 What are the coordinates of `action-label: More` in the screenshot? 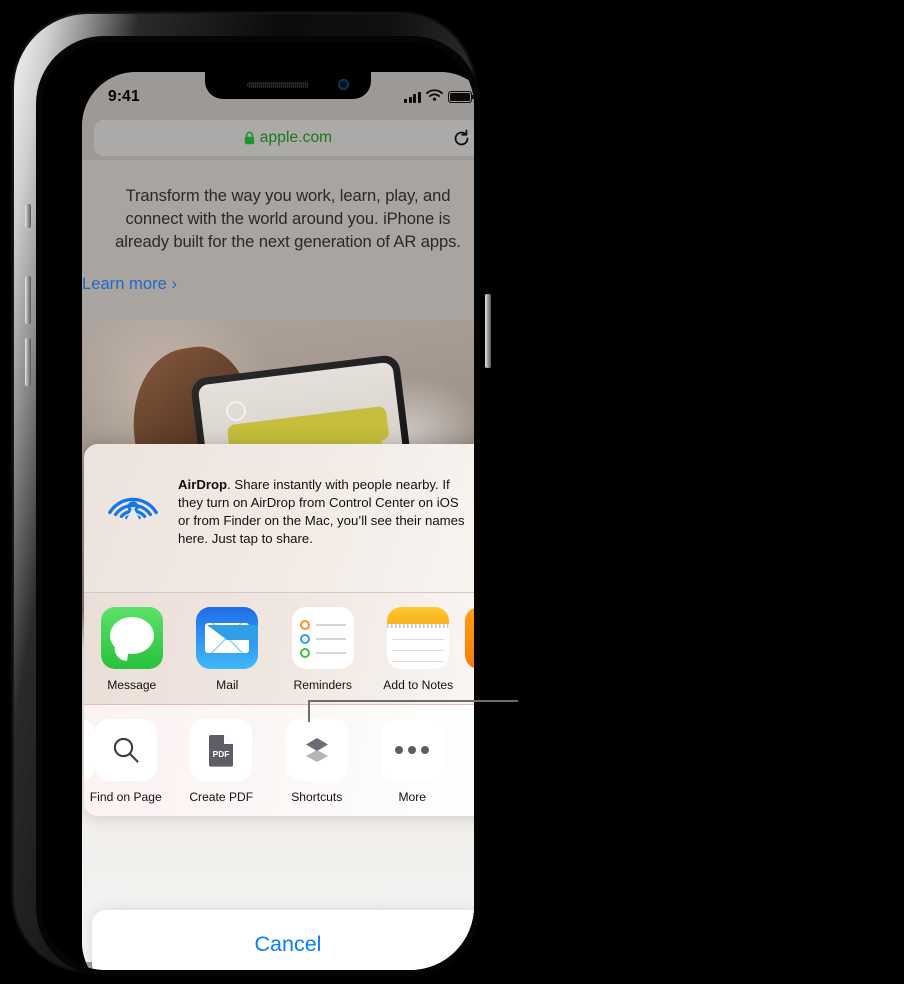 It's located at (412, 797).